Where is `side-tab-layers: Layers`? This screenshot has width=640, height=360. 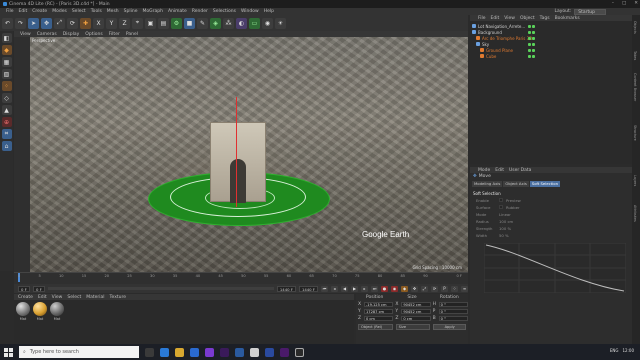
side-tab-layers: Layers is located at coordinates (635, 180).